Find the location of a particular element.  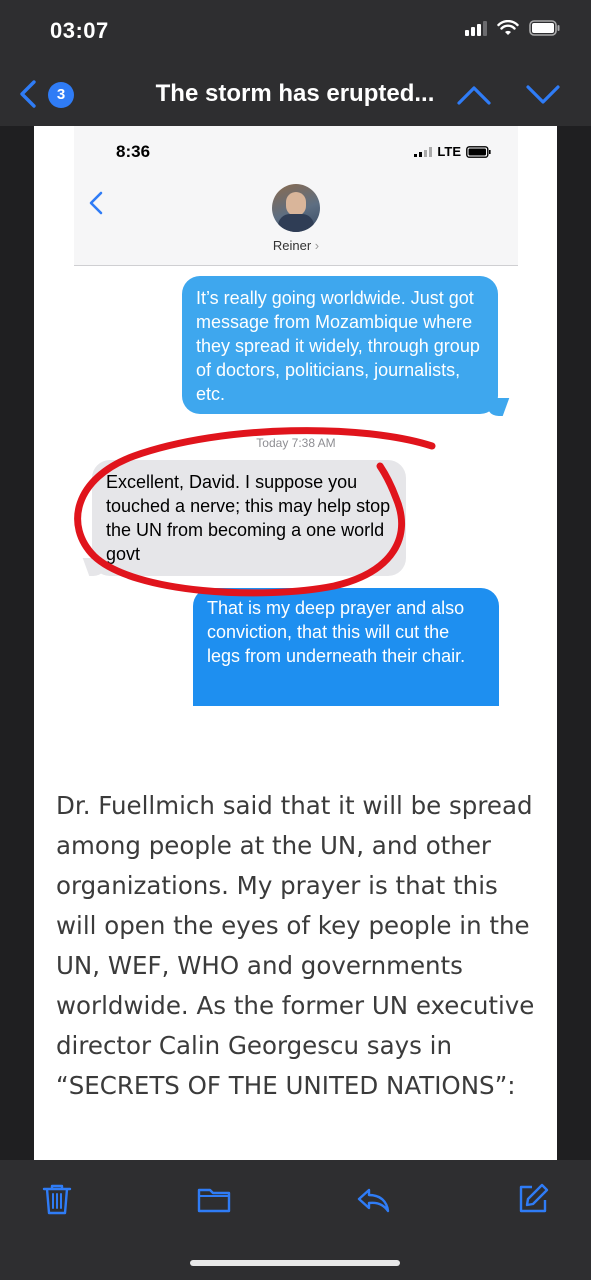

carrier-label: LTE is located at coordinates (449, 151).